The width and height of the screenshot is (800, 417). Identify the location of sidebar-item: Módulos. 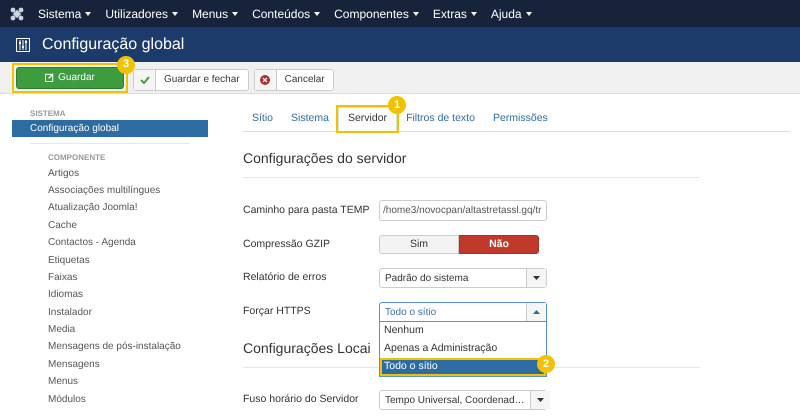
(110, 399).